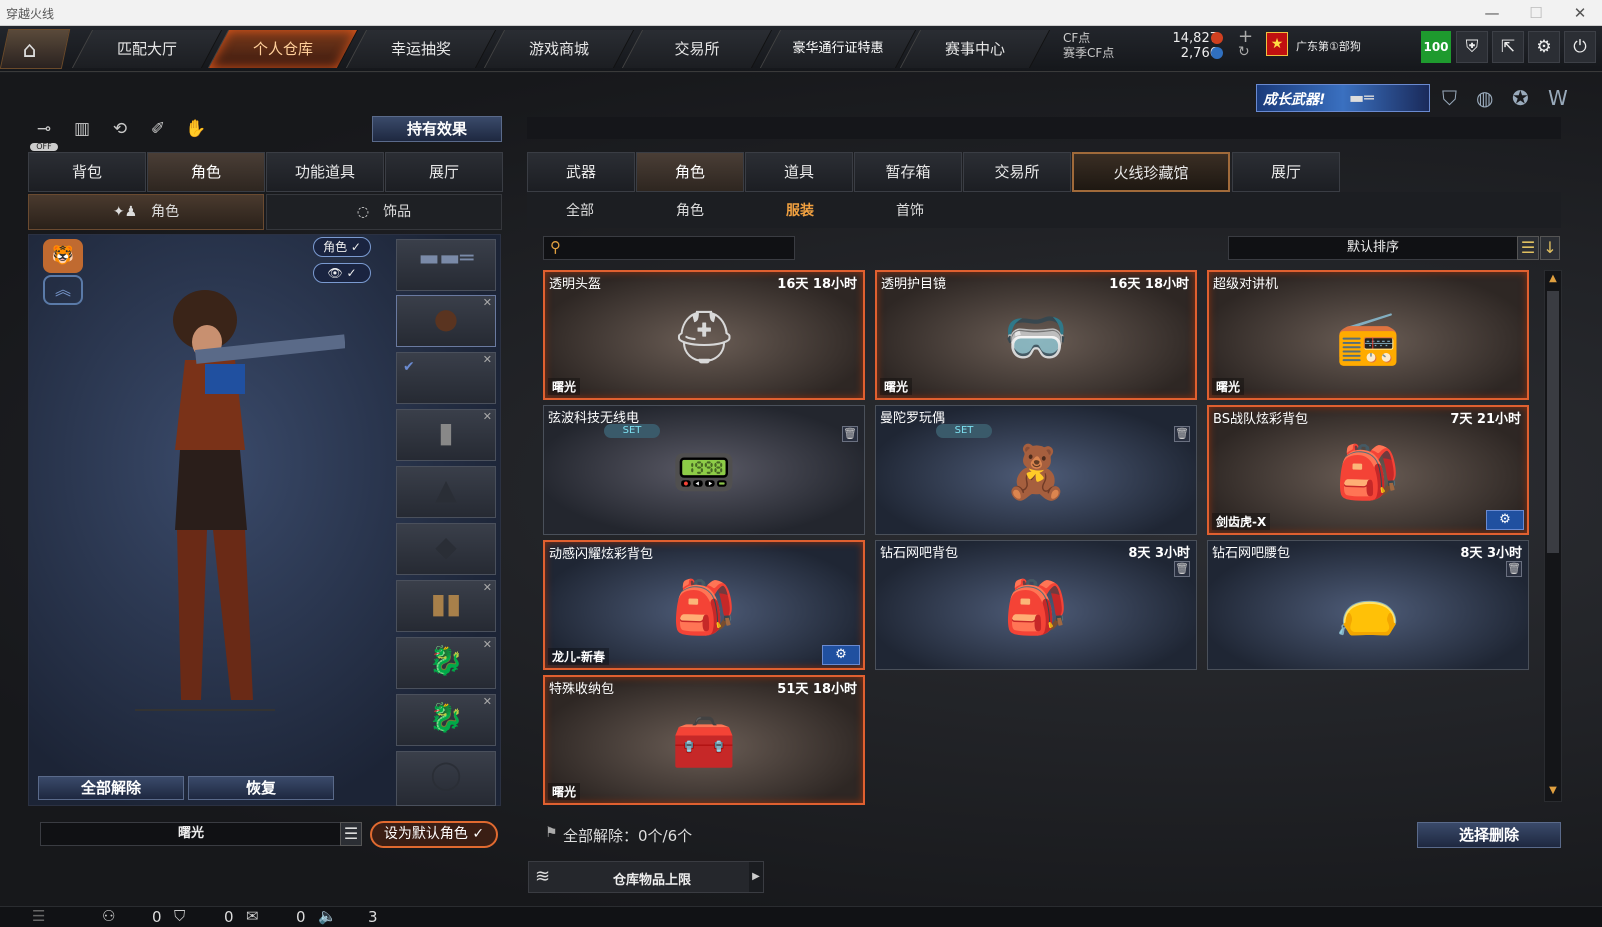 This screenshot has width=1602, height=927. Describe the element at coordinates (325, 172) in the screenshot. I see `tab-function-items: 功能道具` at that location.